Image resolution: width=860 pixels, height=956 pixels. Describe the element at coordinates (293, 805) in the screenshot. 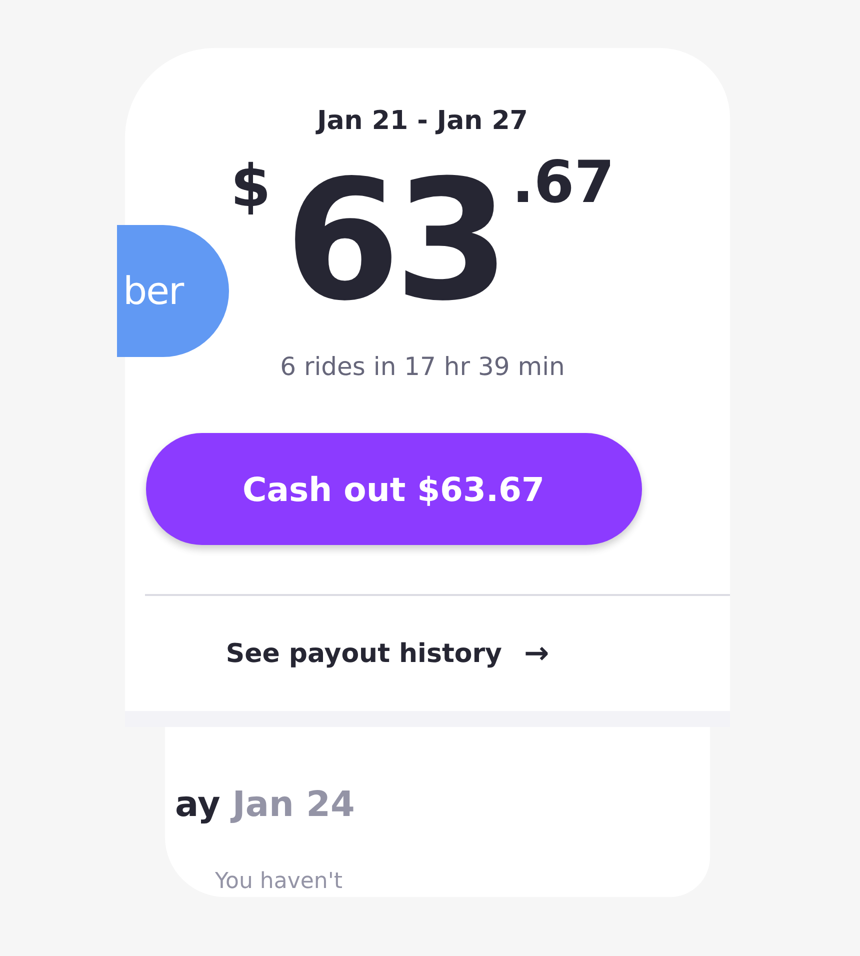

I see `day-date: Jan 24` at that location.